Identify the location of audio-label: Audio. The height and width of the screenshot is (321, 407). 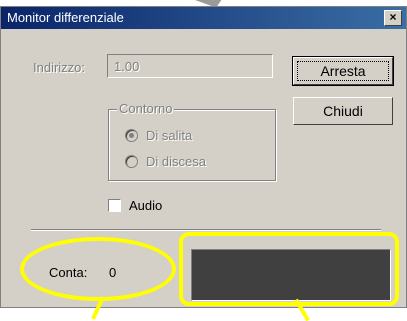
(146, 205).